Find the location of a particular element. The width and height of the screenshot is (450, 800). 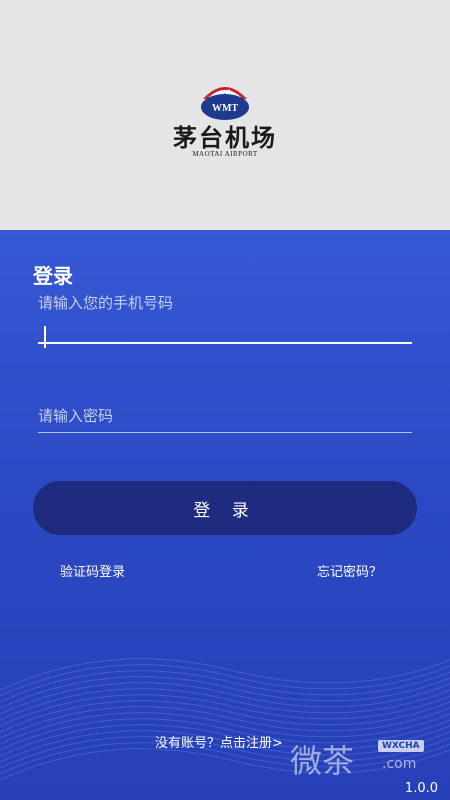

register-link: 没有账号？点击注册> is located at coordinates (219, 741).